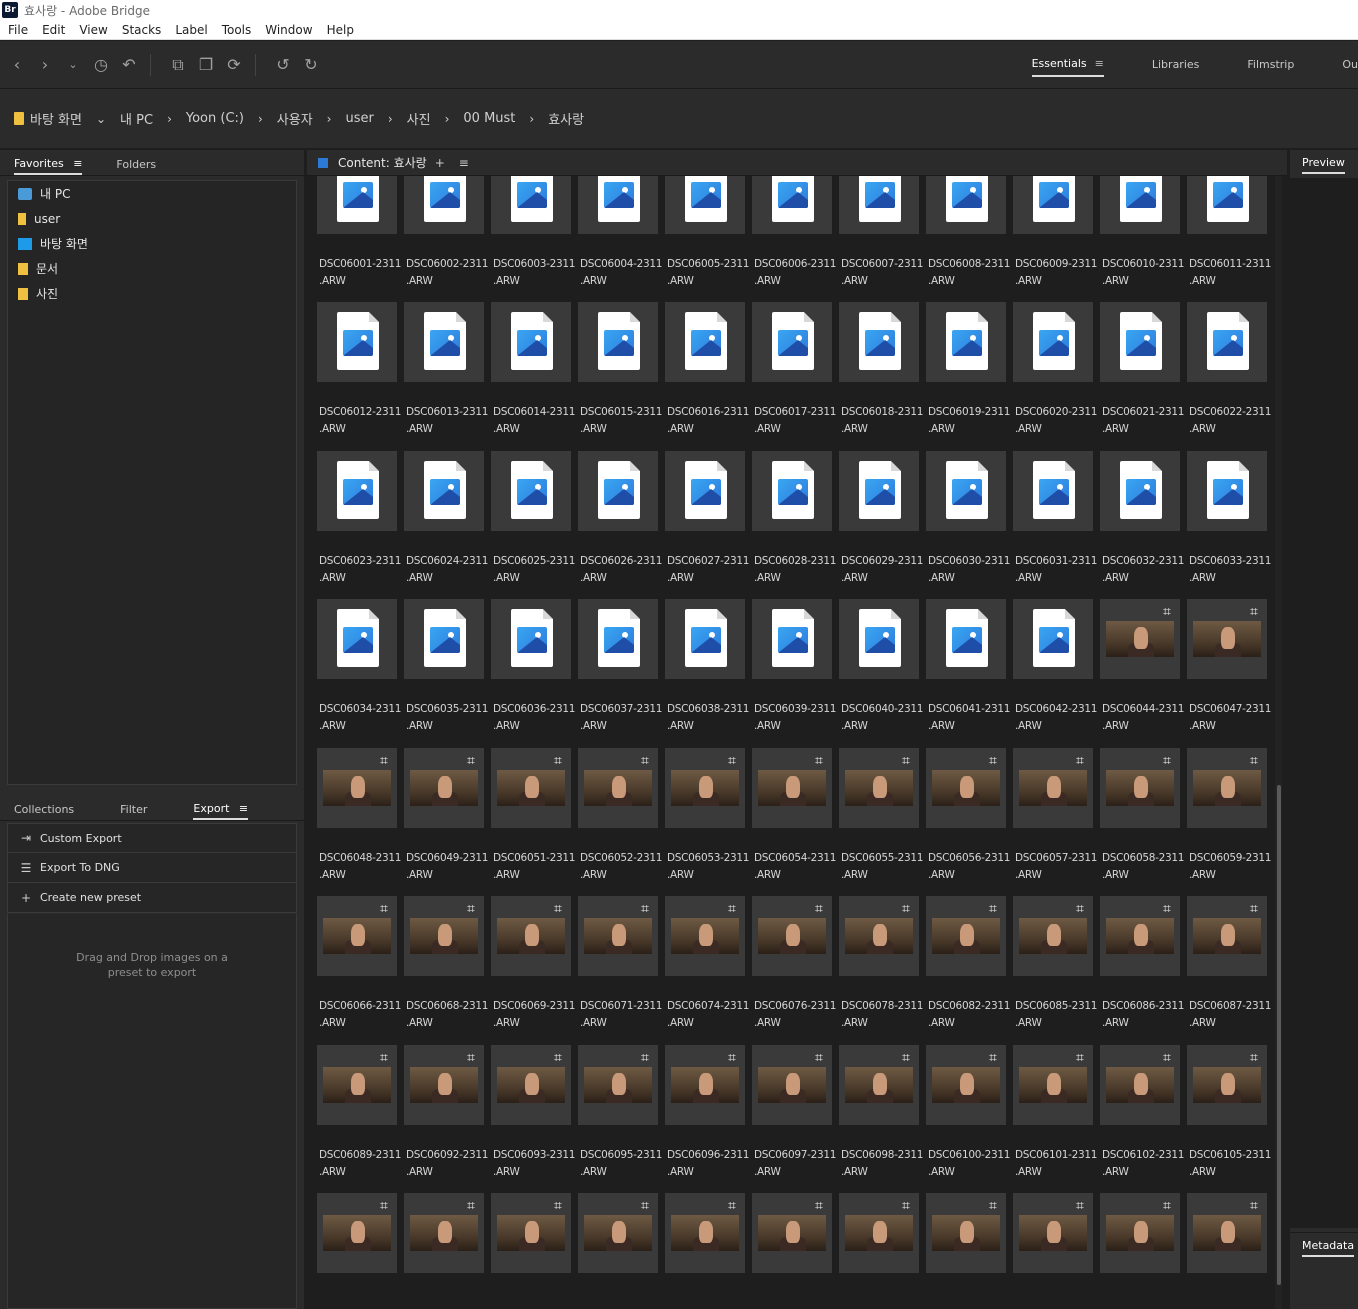 The image size is (1358, 1309). Describe the element at coordinates (620, 235) in the screenshot. I see `thumbnail-item: DSC06004-2311 .ARW` at that location.